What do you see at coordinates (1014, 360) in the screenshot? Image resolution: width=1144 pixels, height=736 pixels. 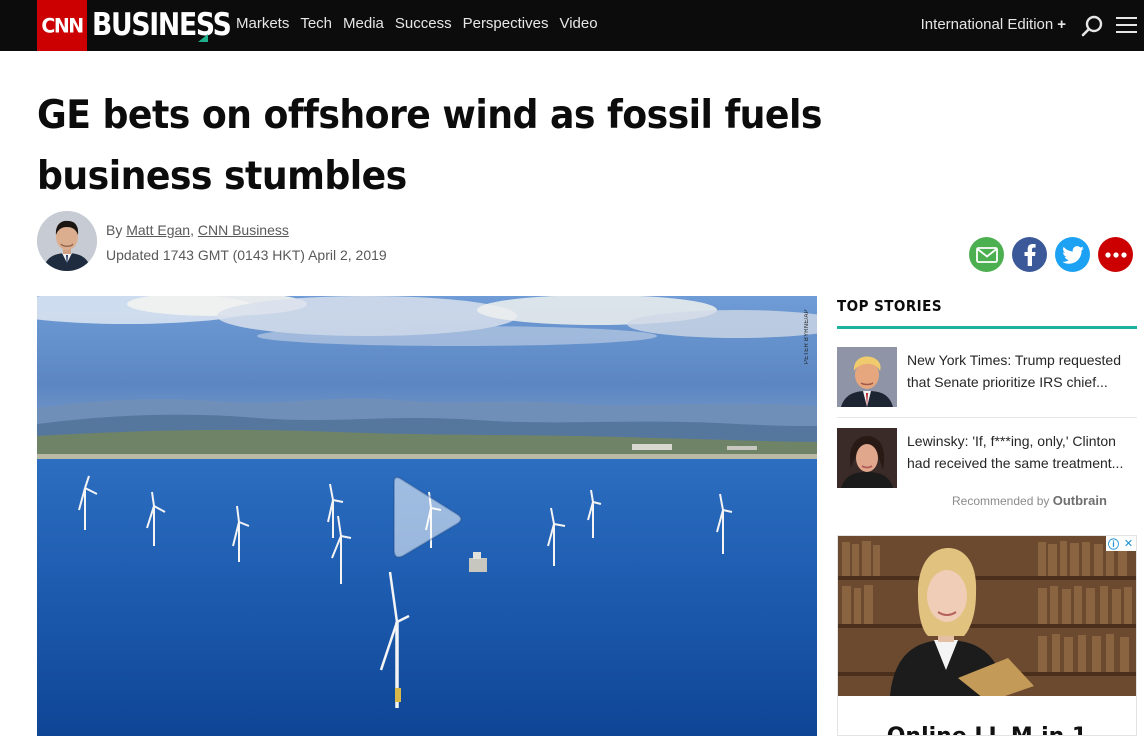 I see `story-headline-line-1: New York Times: Trump requested` at bounding box center [1014, 360].